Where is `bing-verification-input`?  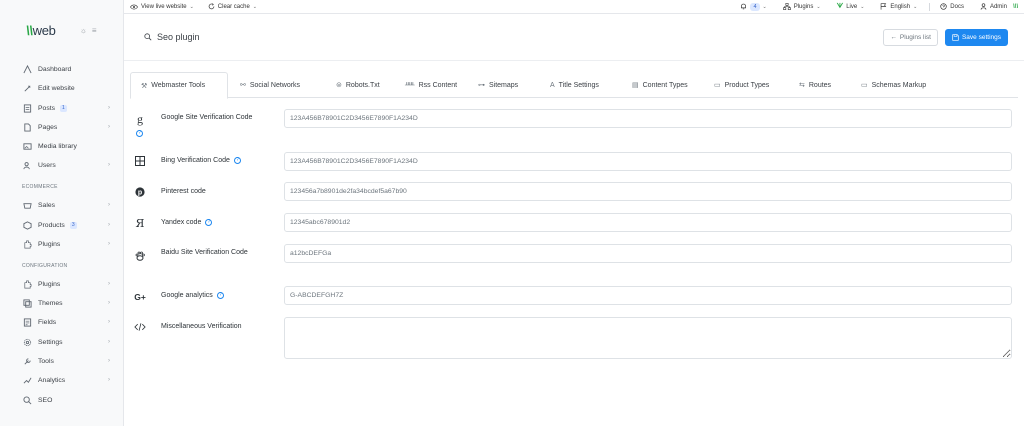 bing-verification-input is located at coordinates (648, 161).